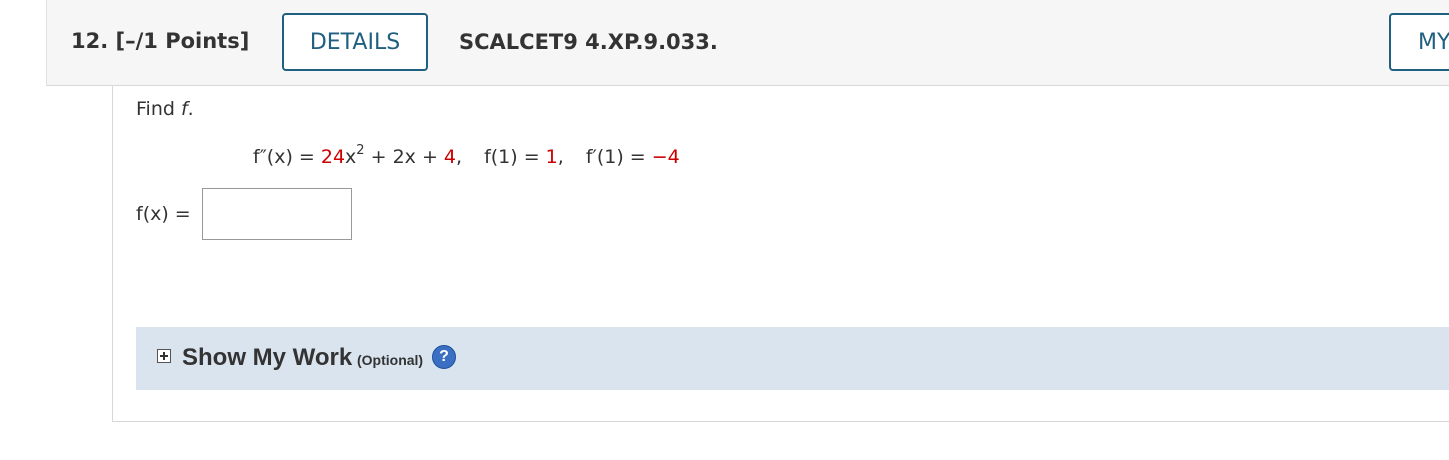 The image size is (1449, 460). What do you see at coordinates (333, 157) in the screenshot?
I see `coefficient-value: 24` at bounding box center [333, 157].